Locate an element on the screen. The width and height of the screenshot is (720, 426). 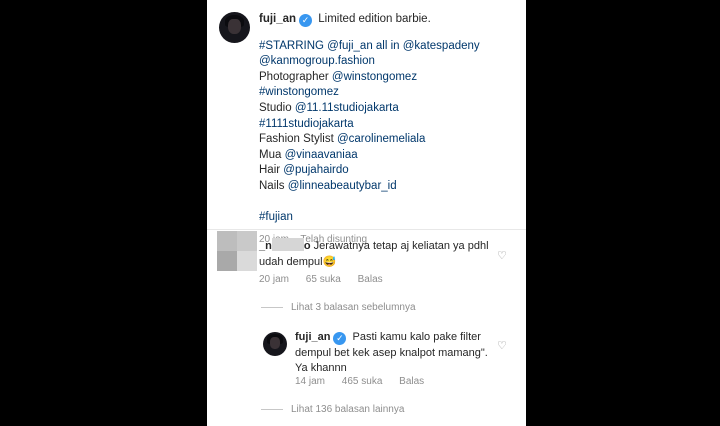
caption-line: Hair @pujahairdo is located at coordinates (304, 170).